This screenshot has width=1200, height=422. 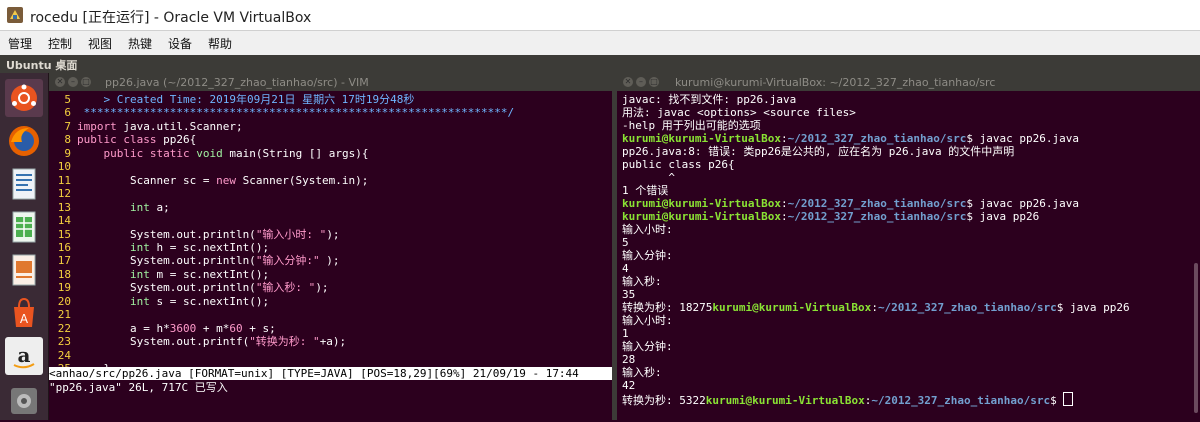 I want to click on vim-code-token: int, so click(x=139, y=274).